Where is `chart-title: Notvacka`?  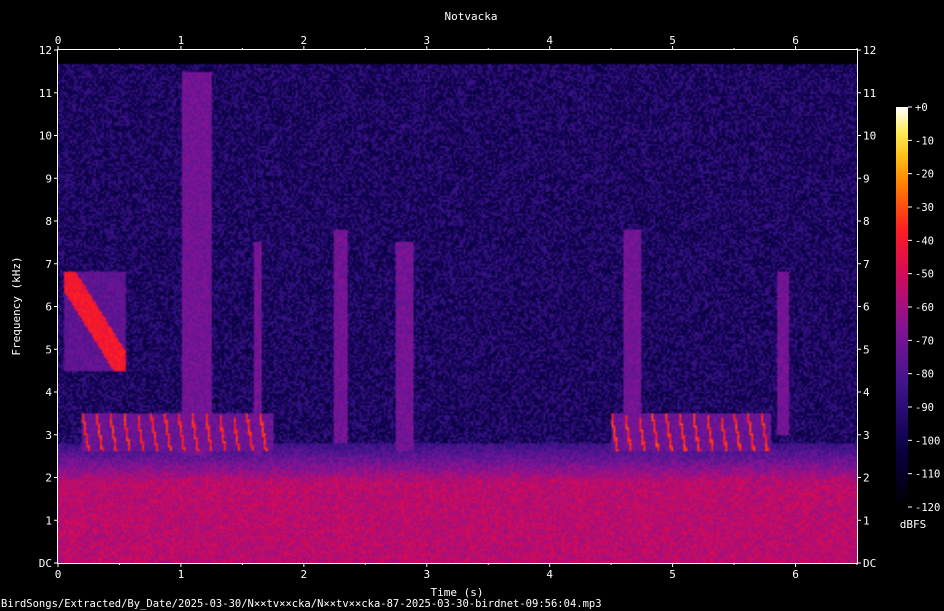
chart-title: Notvacka is located at coordinates (471, 16).